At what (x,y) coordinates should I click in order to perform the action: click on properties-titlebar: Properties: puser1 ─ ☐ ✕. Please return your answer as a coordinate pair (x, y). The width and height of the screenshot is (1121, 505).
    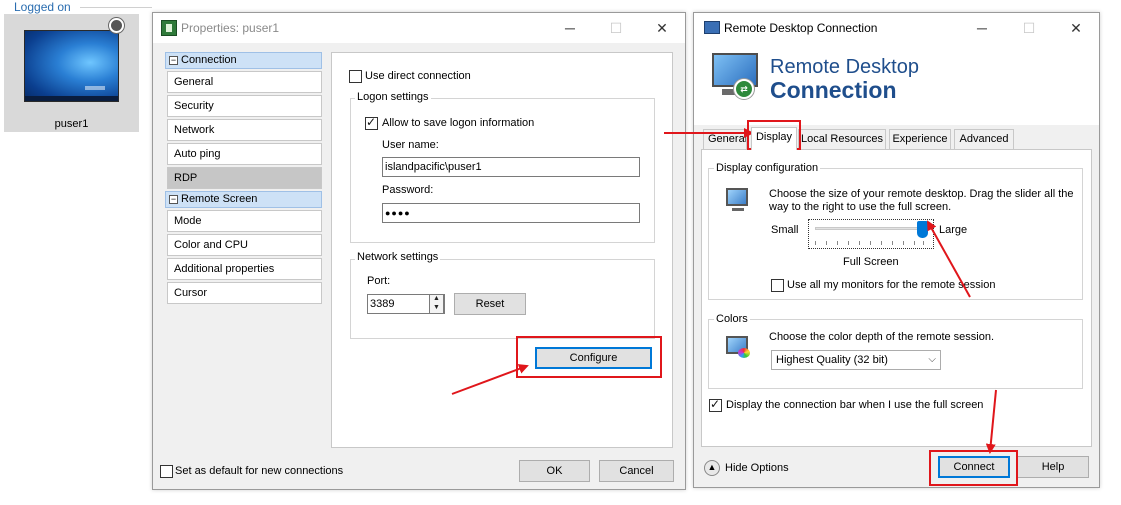
    Looking at the image, I should click on (419, 28).